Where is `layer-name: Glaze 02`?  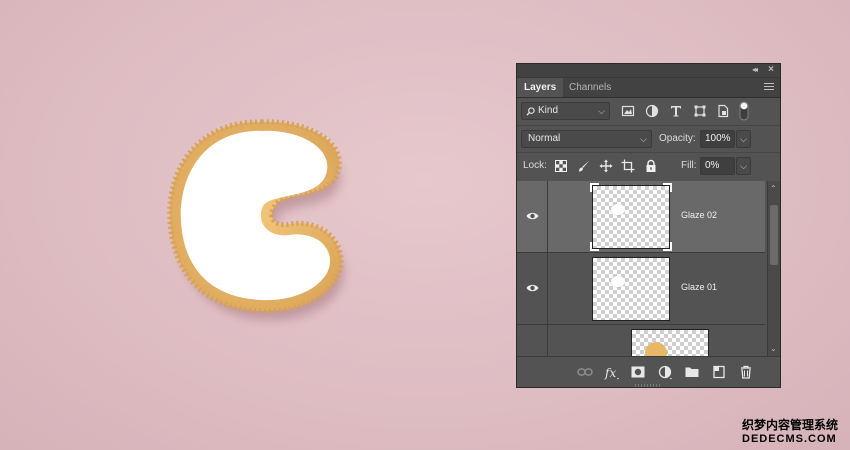 layer-name: Glaze 02 is located at coordinates (699, 215).